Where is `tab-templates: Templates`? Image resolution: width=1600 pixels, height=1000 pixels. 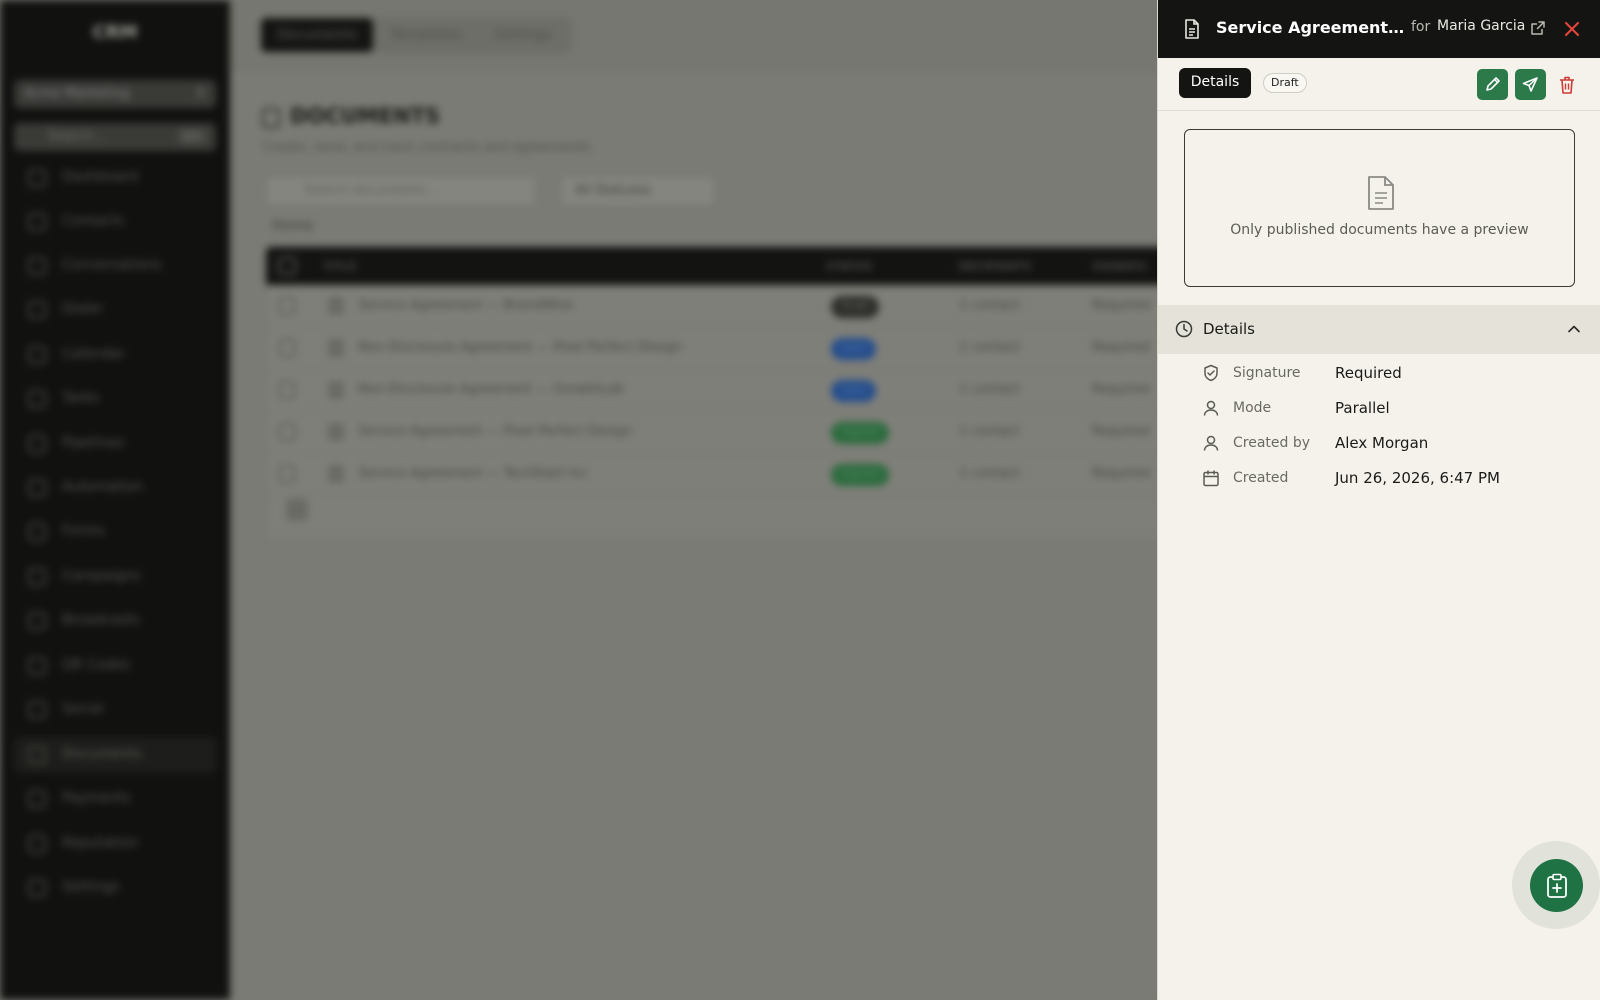 tab-templates: Templates is located at coordinates (426, 35).